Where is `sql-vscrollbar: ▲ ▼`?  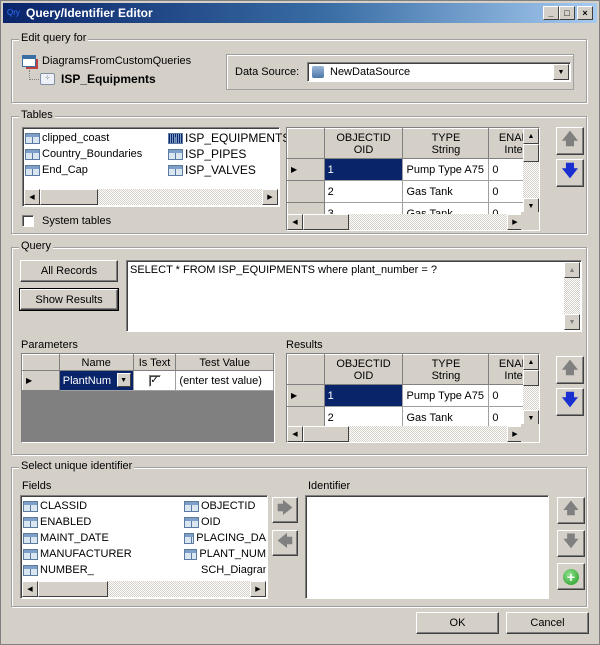 sql-vscrollbar: ▲ ▼ is located at coordinates (572, 296).